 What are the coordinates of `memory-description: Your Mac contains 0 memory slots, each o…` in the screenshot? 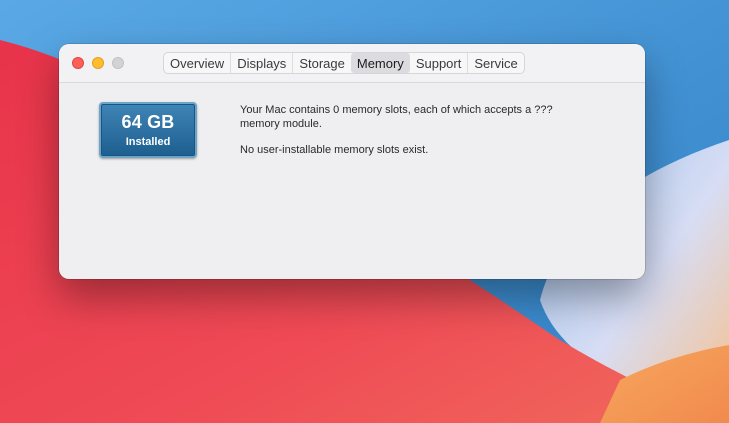 It's located at (405, 130).